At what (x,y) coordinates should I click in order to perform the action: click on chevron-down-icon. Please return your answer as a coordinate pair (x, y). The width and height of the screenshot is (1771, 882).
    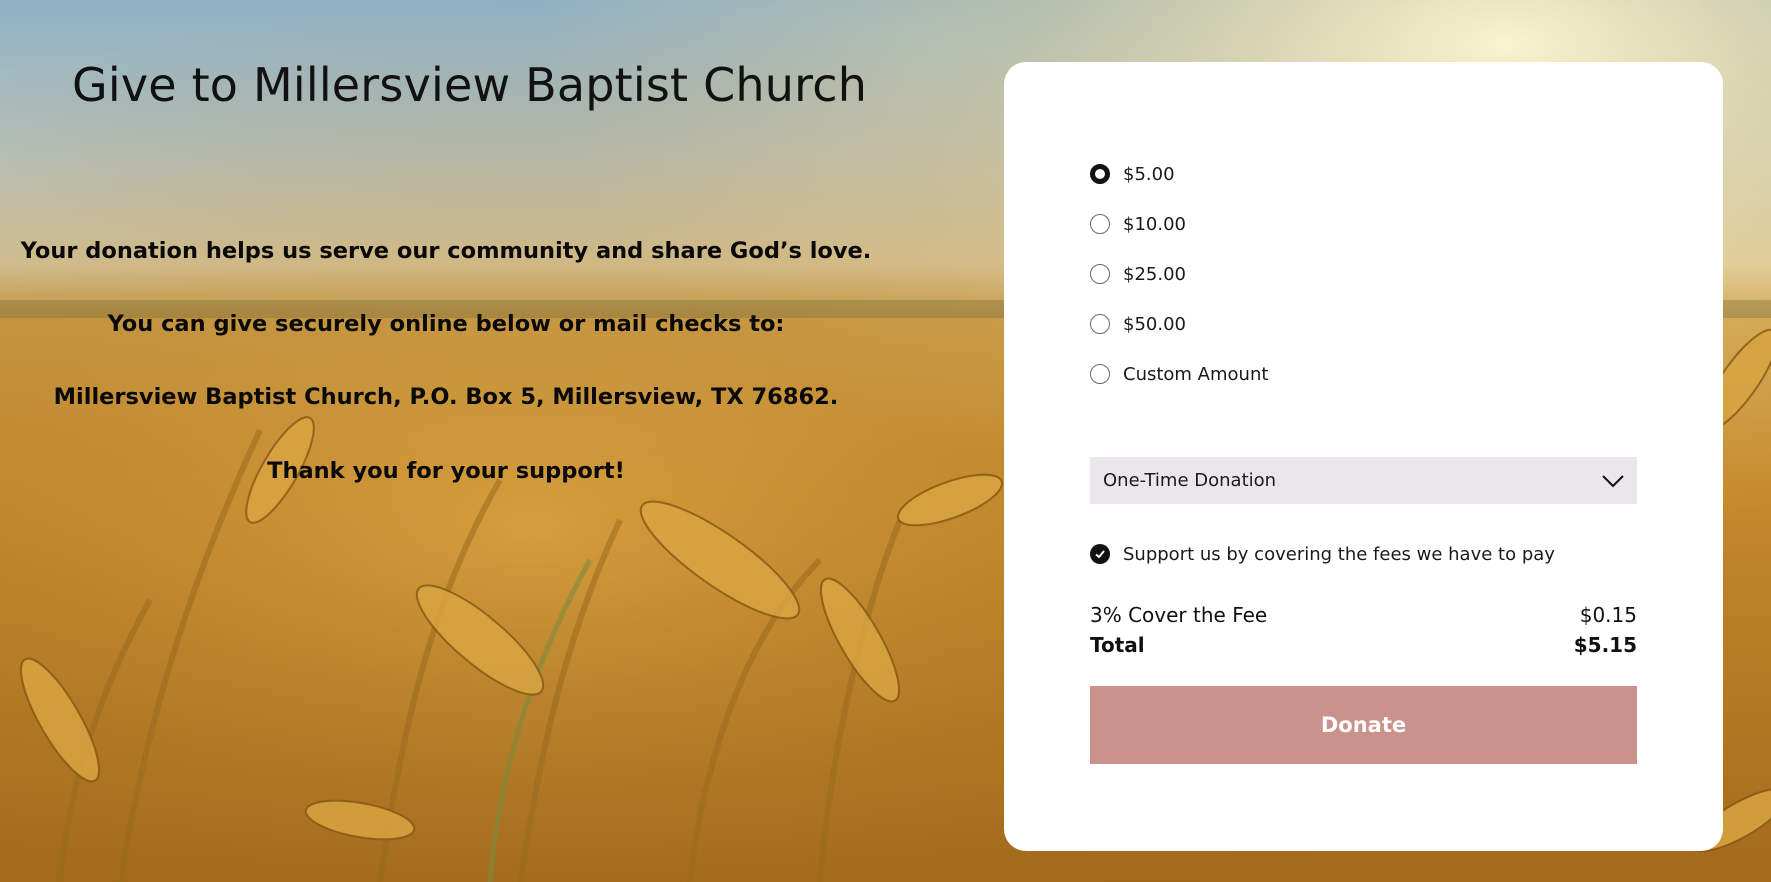
    Looking at the image, I should click on (1613, 480).